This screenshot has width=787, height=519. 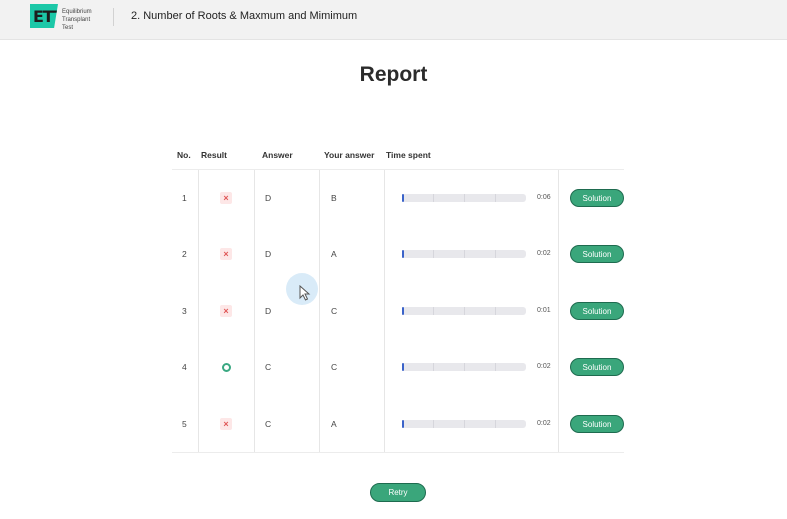 What do you see at coordinates (305, 293) in the screenshot?
I see `mouse-pointer-icon` at bounding box center [305, 293].